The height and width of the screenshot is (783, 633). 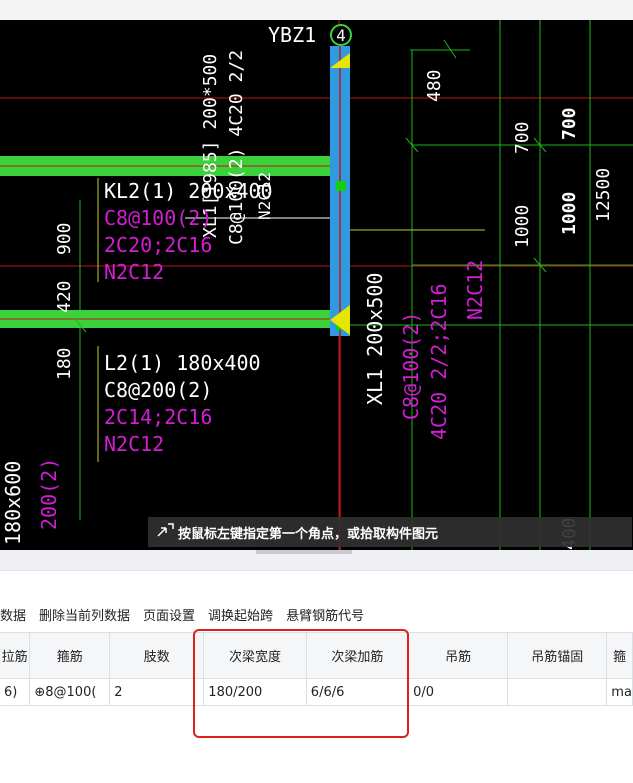 What do you see at coordinates (316, 10) in the screenshot?
I see `top-strip` at bounding box center [316, 10].